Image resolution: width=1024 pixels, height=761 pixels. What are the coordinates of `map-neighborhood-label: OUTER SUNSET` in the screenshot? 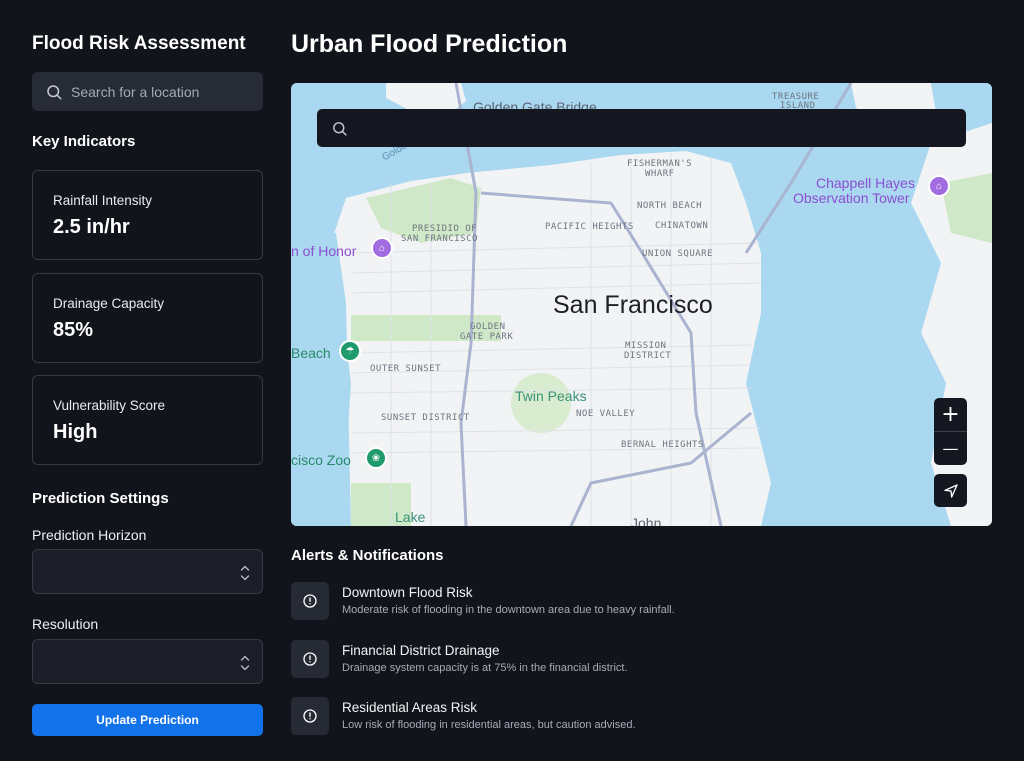 It's located at (406, 369).